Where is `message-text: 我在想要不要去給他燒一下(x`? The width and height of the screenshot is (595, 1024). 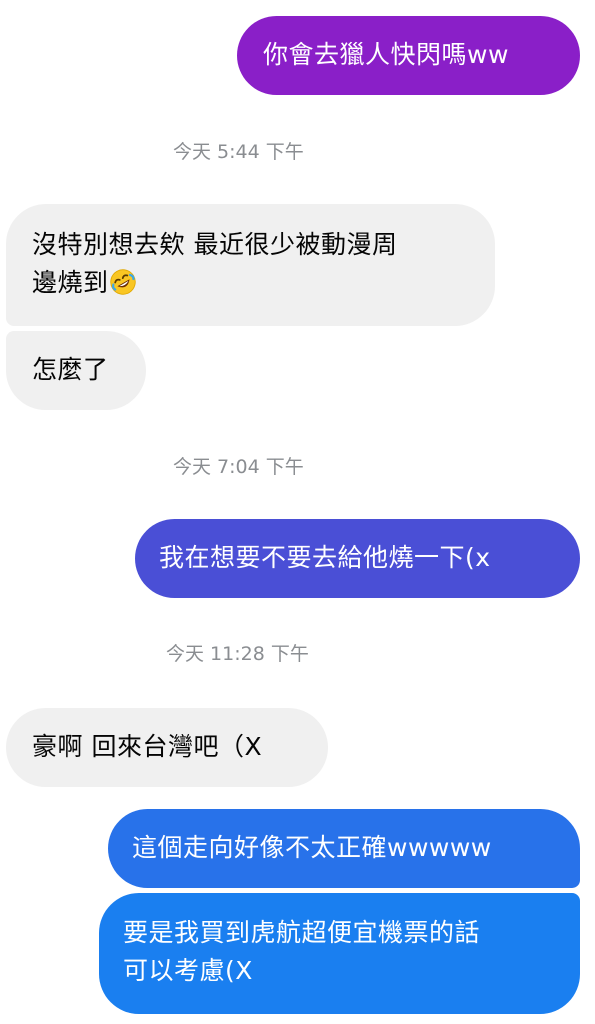
message-text: 我在想要不要去給他燒一下(x is located at coordinates (325, 557).